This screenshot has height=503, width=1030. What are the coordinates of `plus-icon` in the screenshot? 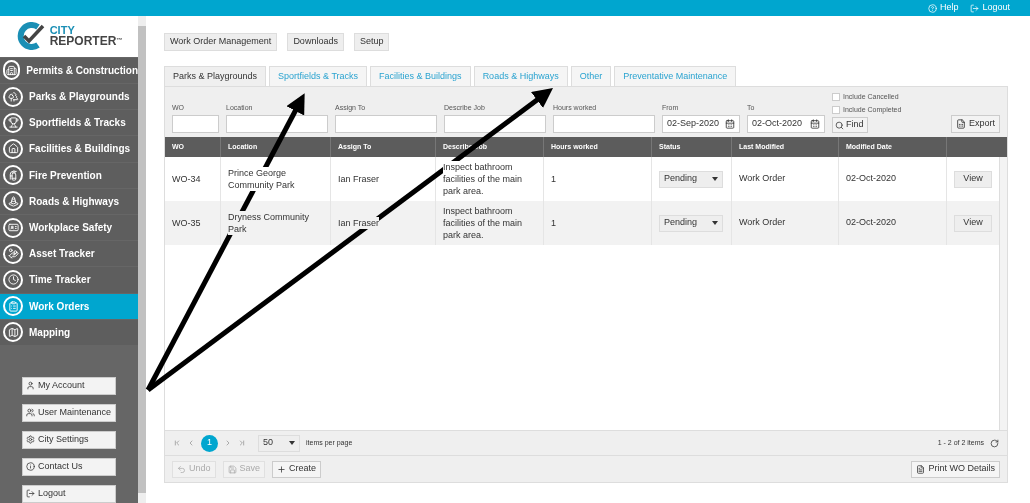 It's located at (282, 469).